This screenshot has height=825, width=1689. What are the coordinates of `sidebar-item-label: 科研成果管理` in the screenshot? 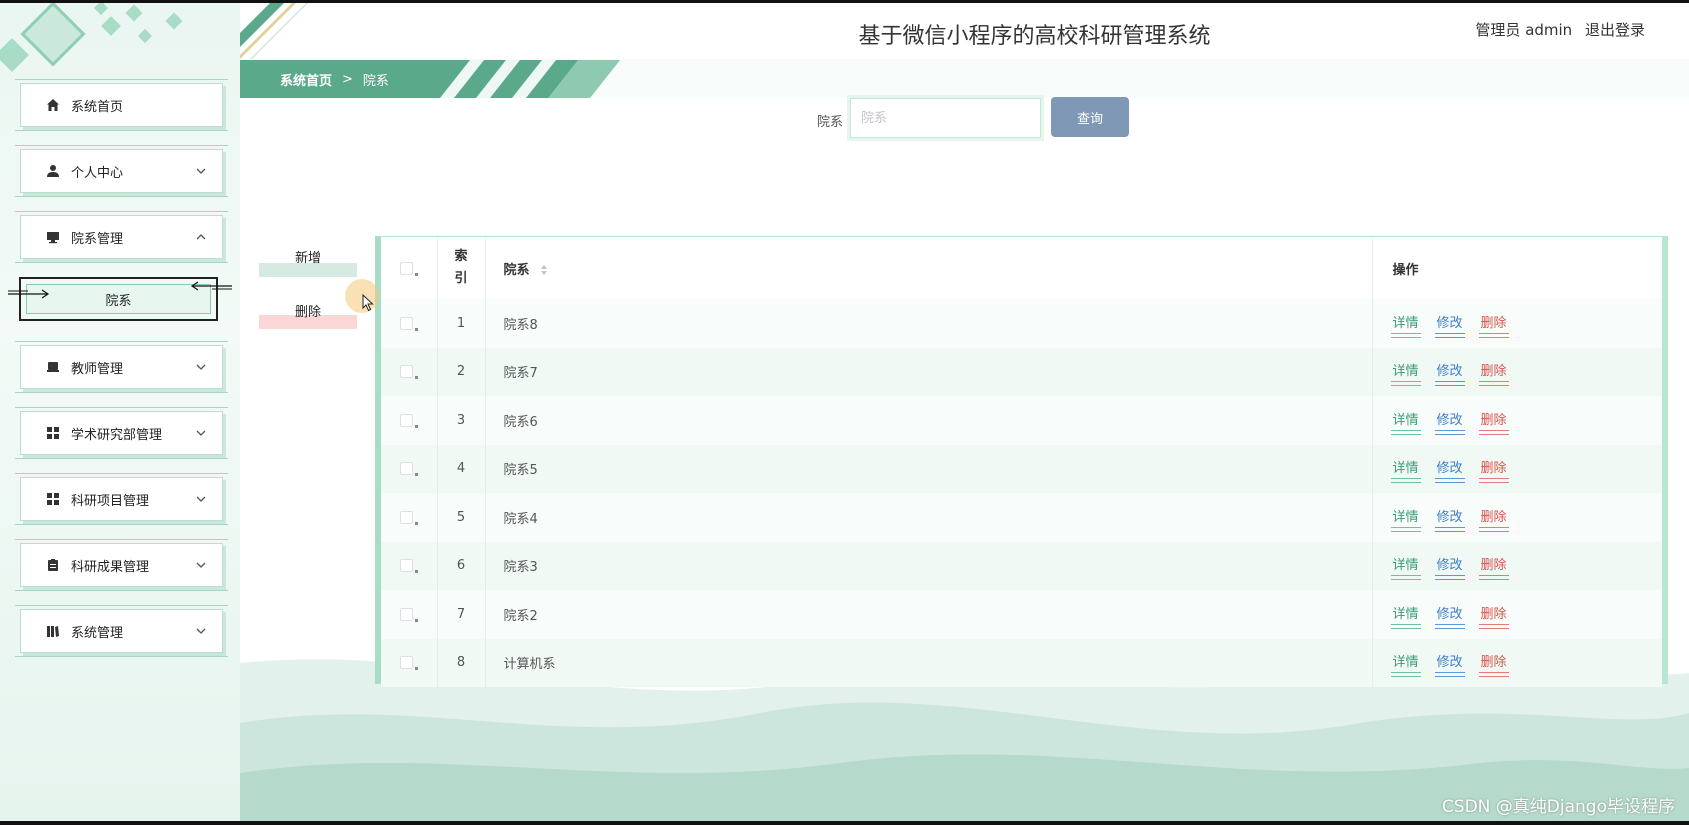 It's located at (110, 567).